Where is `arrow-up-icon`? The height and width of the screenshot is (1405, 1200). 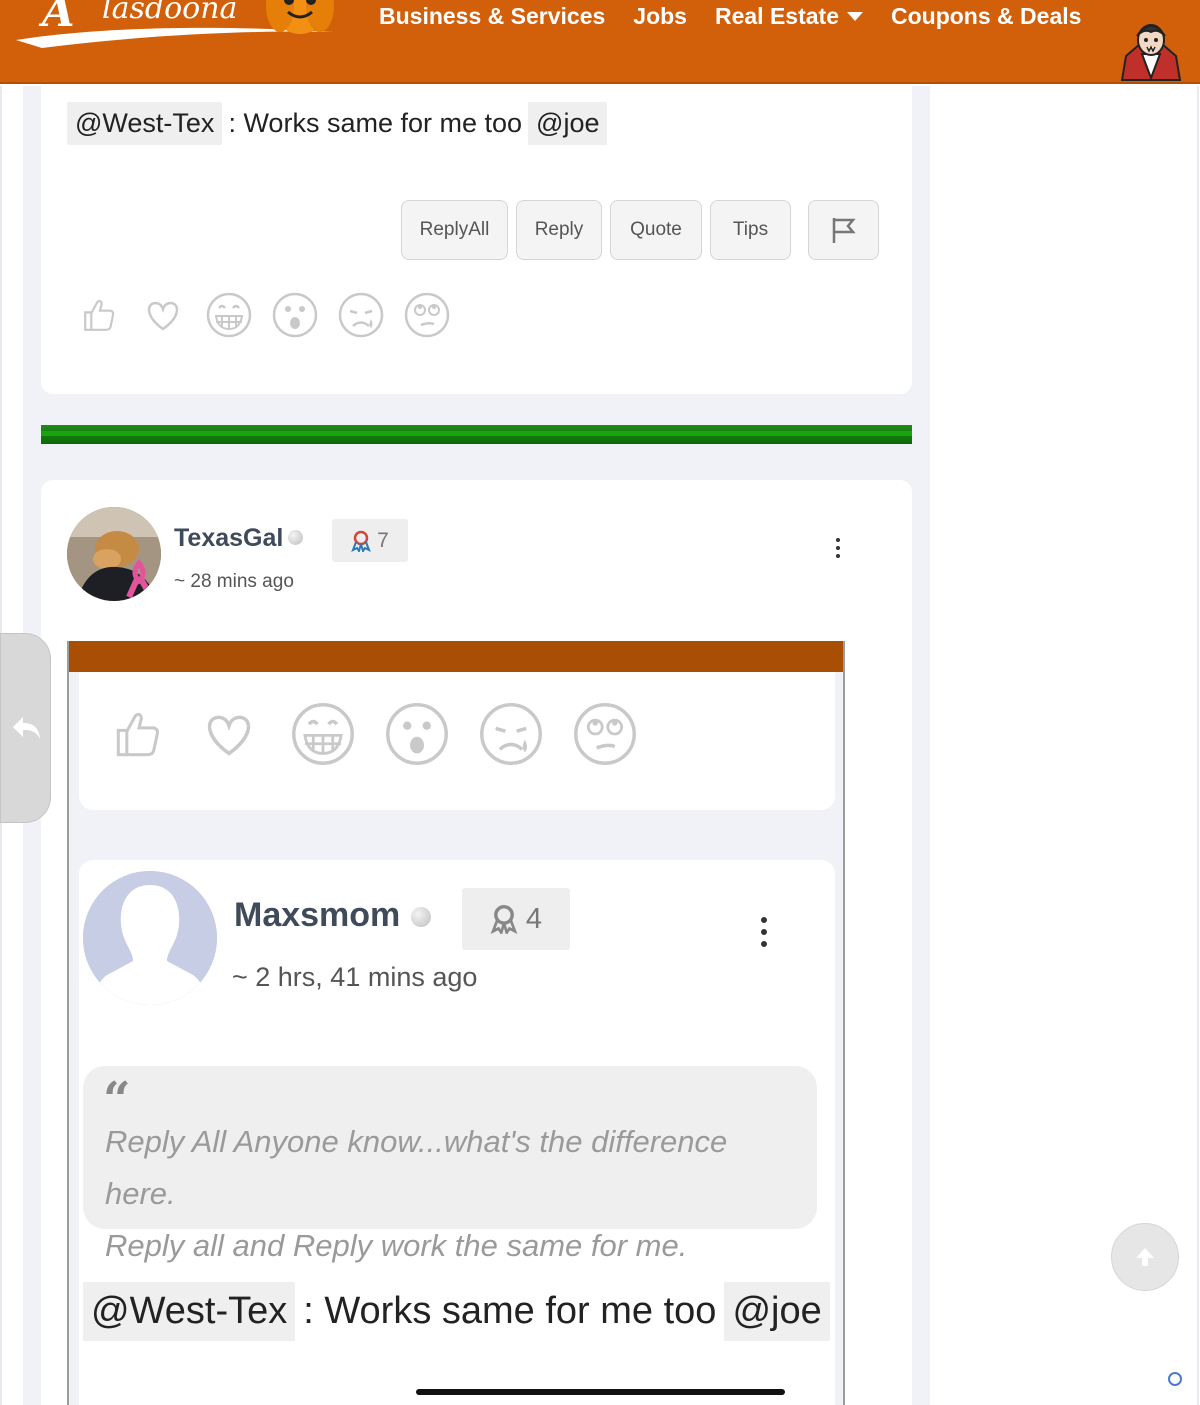 arrow-up-icon is located at coordinates (1145, 1257).